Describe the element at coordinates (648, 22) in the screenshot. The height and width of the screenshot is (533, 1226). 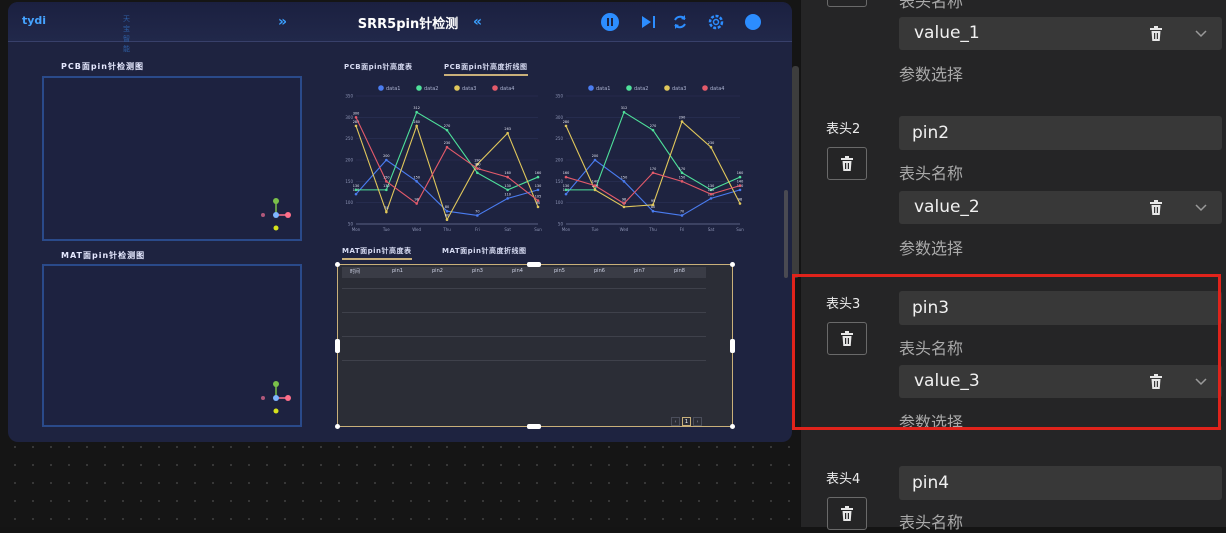
I see `step-forward-icon` at that location.